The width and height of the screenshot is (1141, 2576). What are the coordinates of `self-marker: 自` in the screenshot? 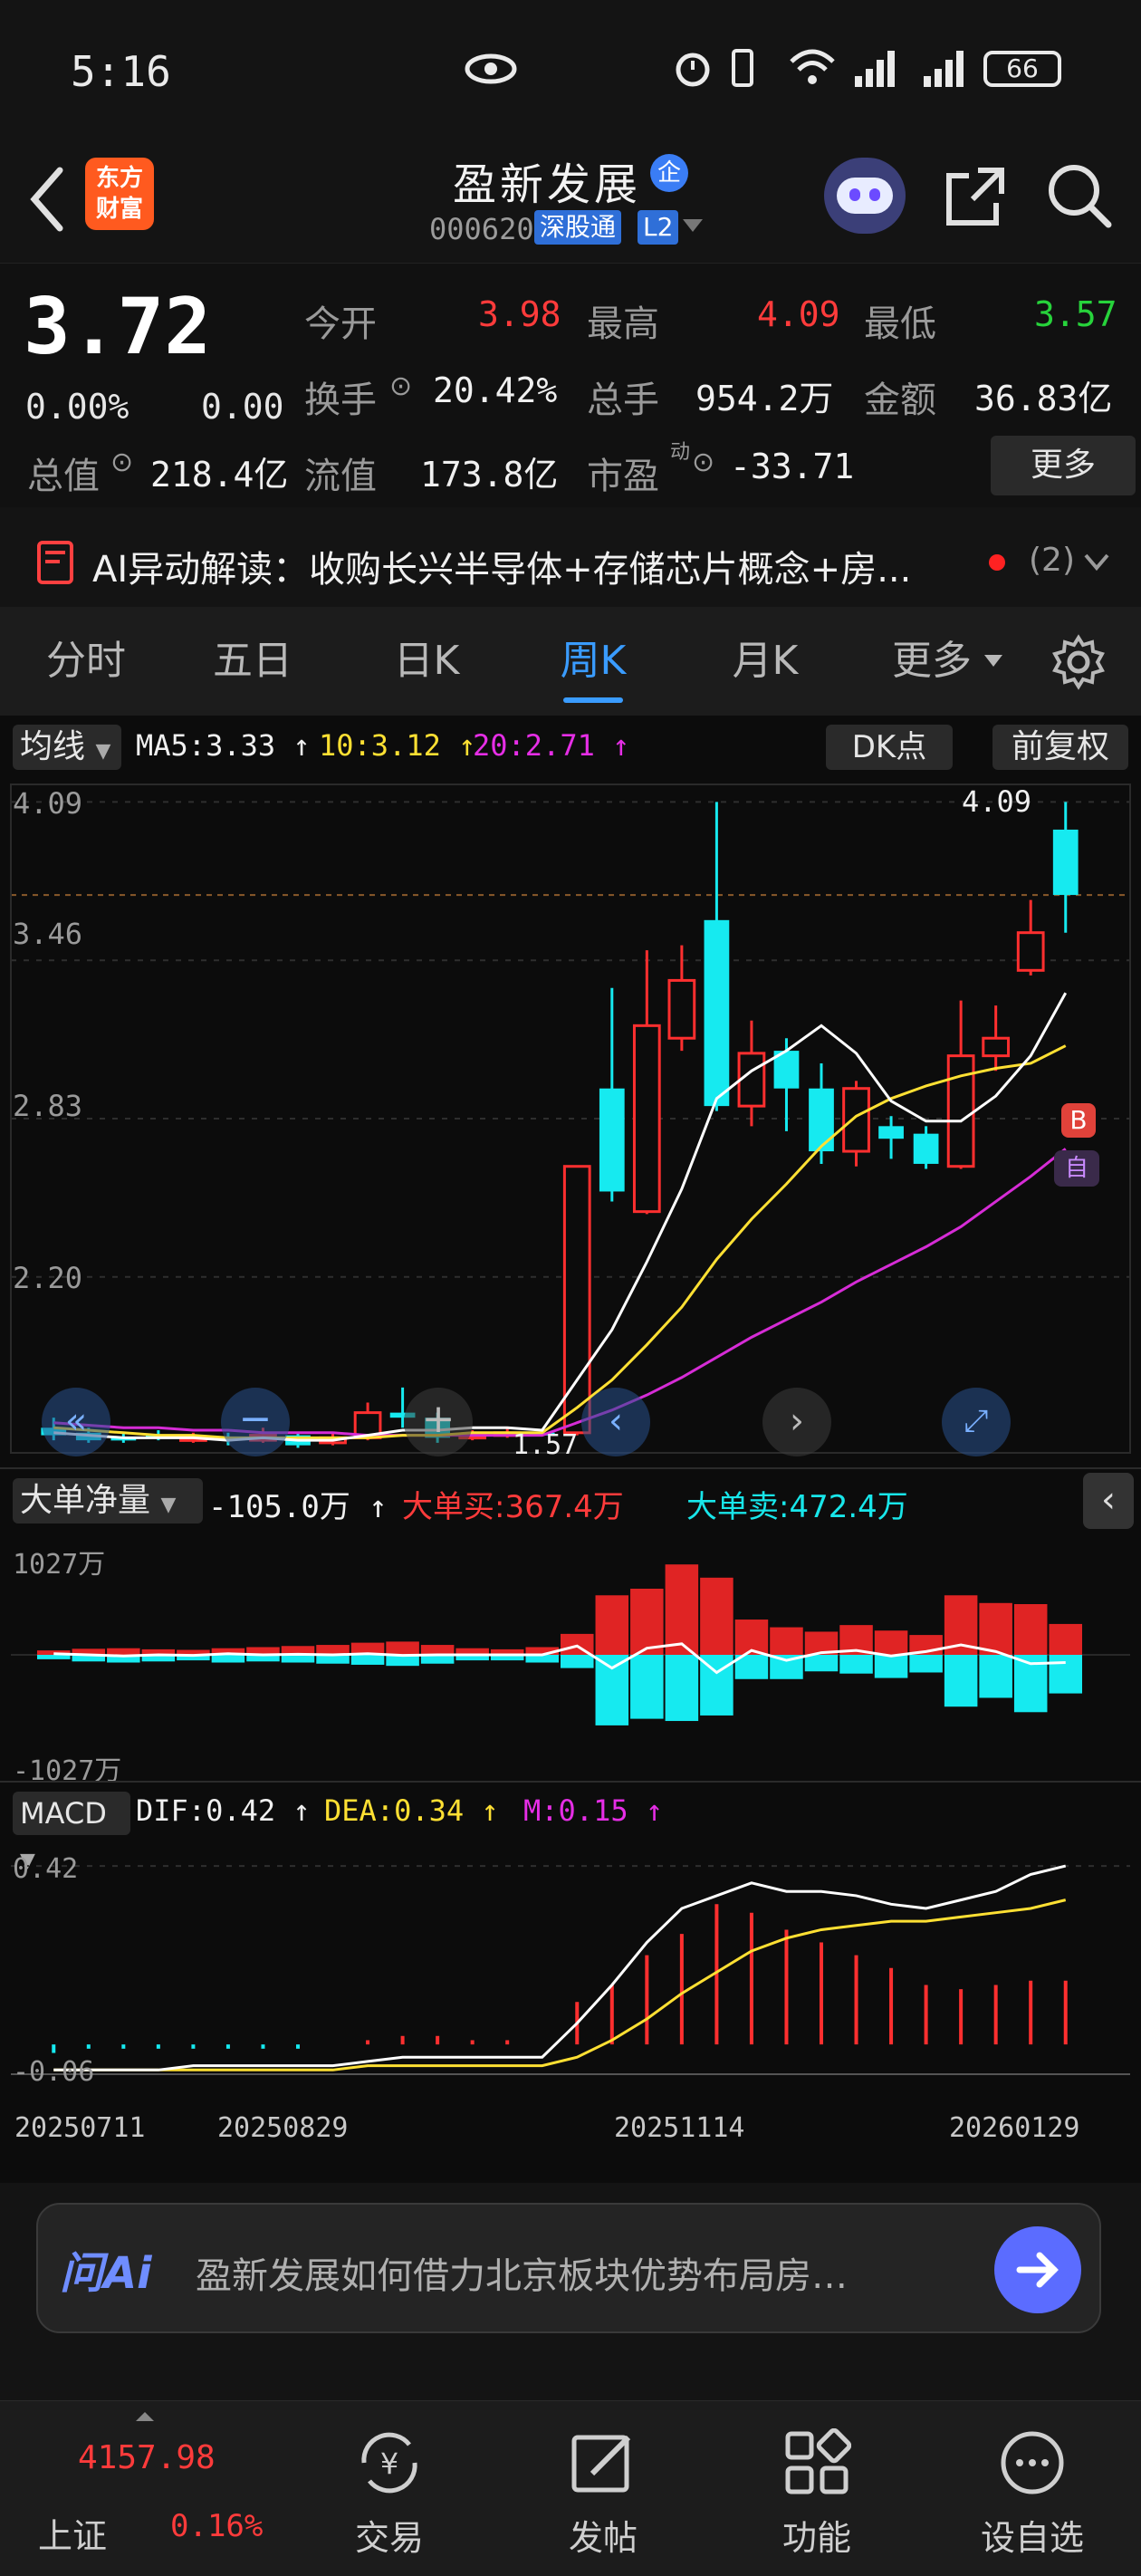 It's located at (1076, 1168).